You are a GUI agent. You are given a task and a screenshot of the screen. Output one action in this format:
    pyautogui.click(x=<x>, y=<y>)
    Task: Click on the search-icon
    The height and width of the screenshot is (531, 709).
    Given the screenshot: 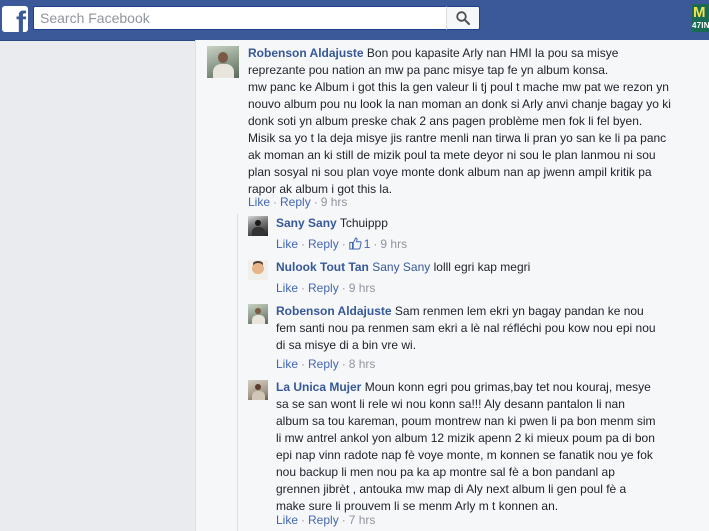 What is the action you would take?
    pyautogui.click(x=463, y=18)
    